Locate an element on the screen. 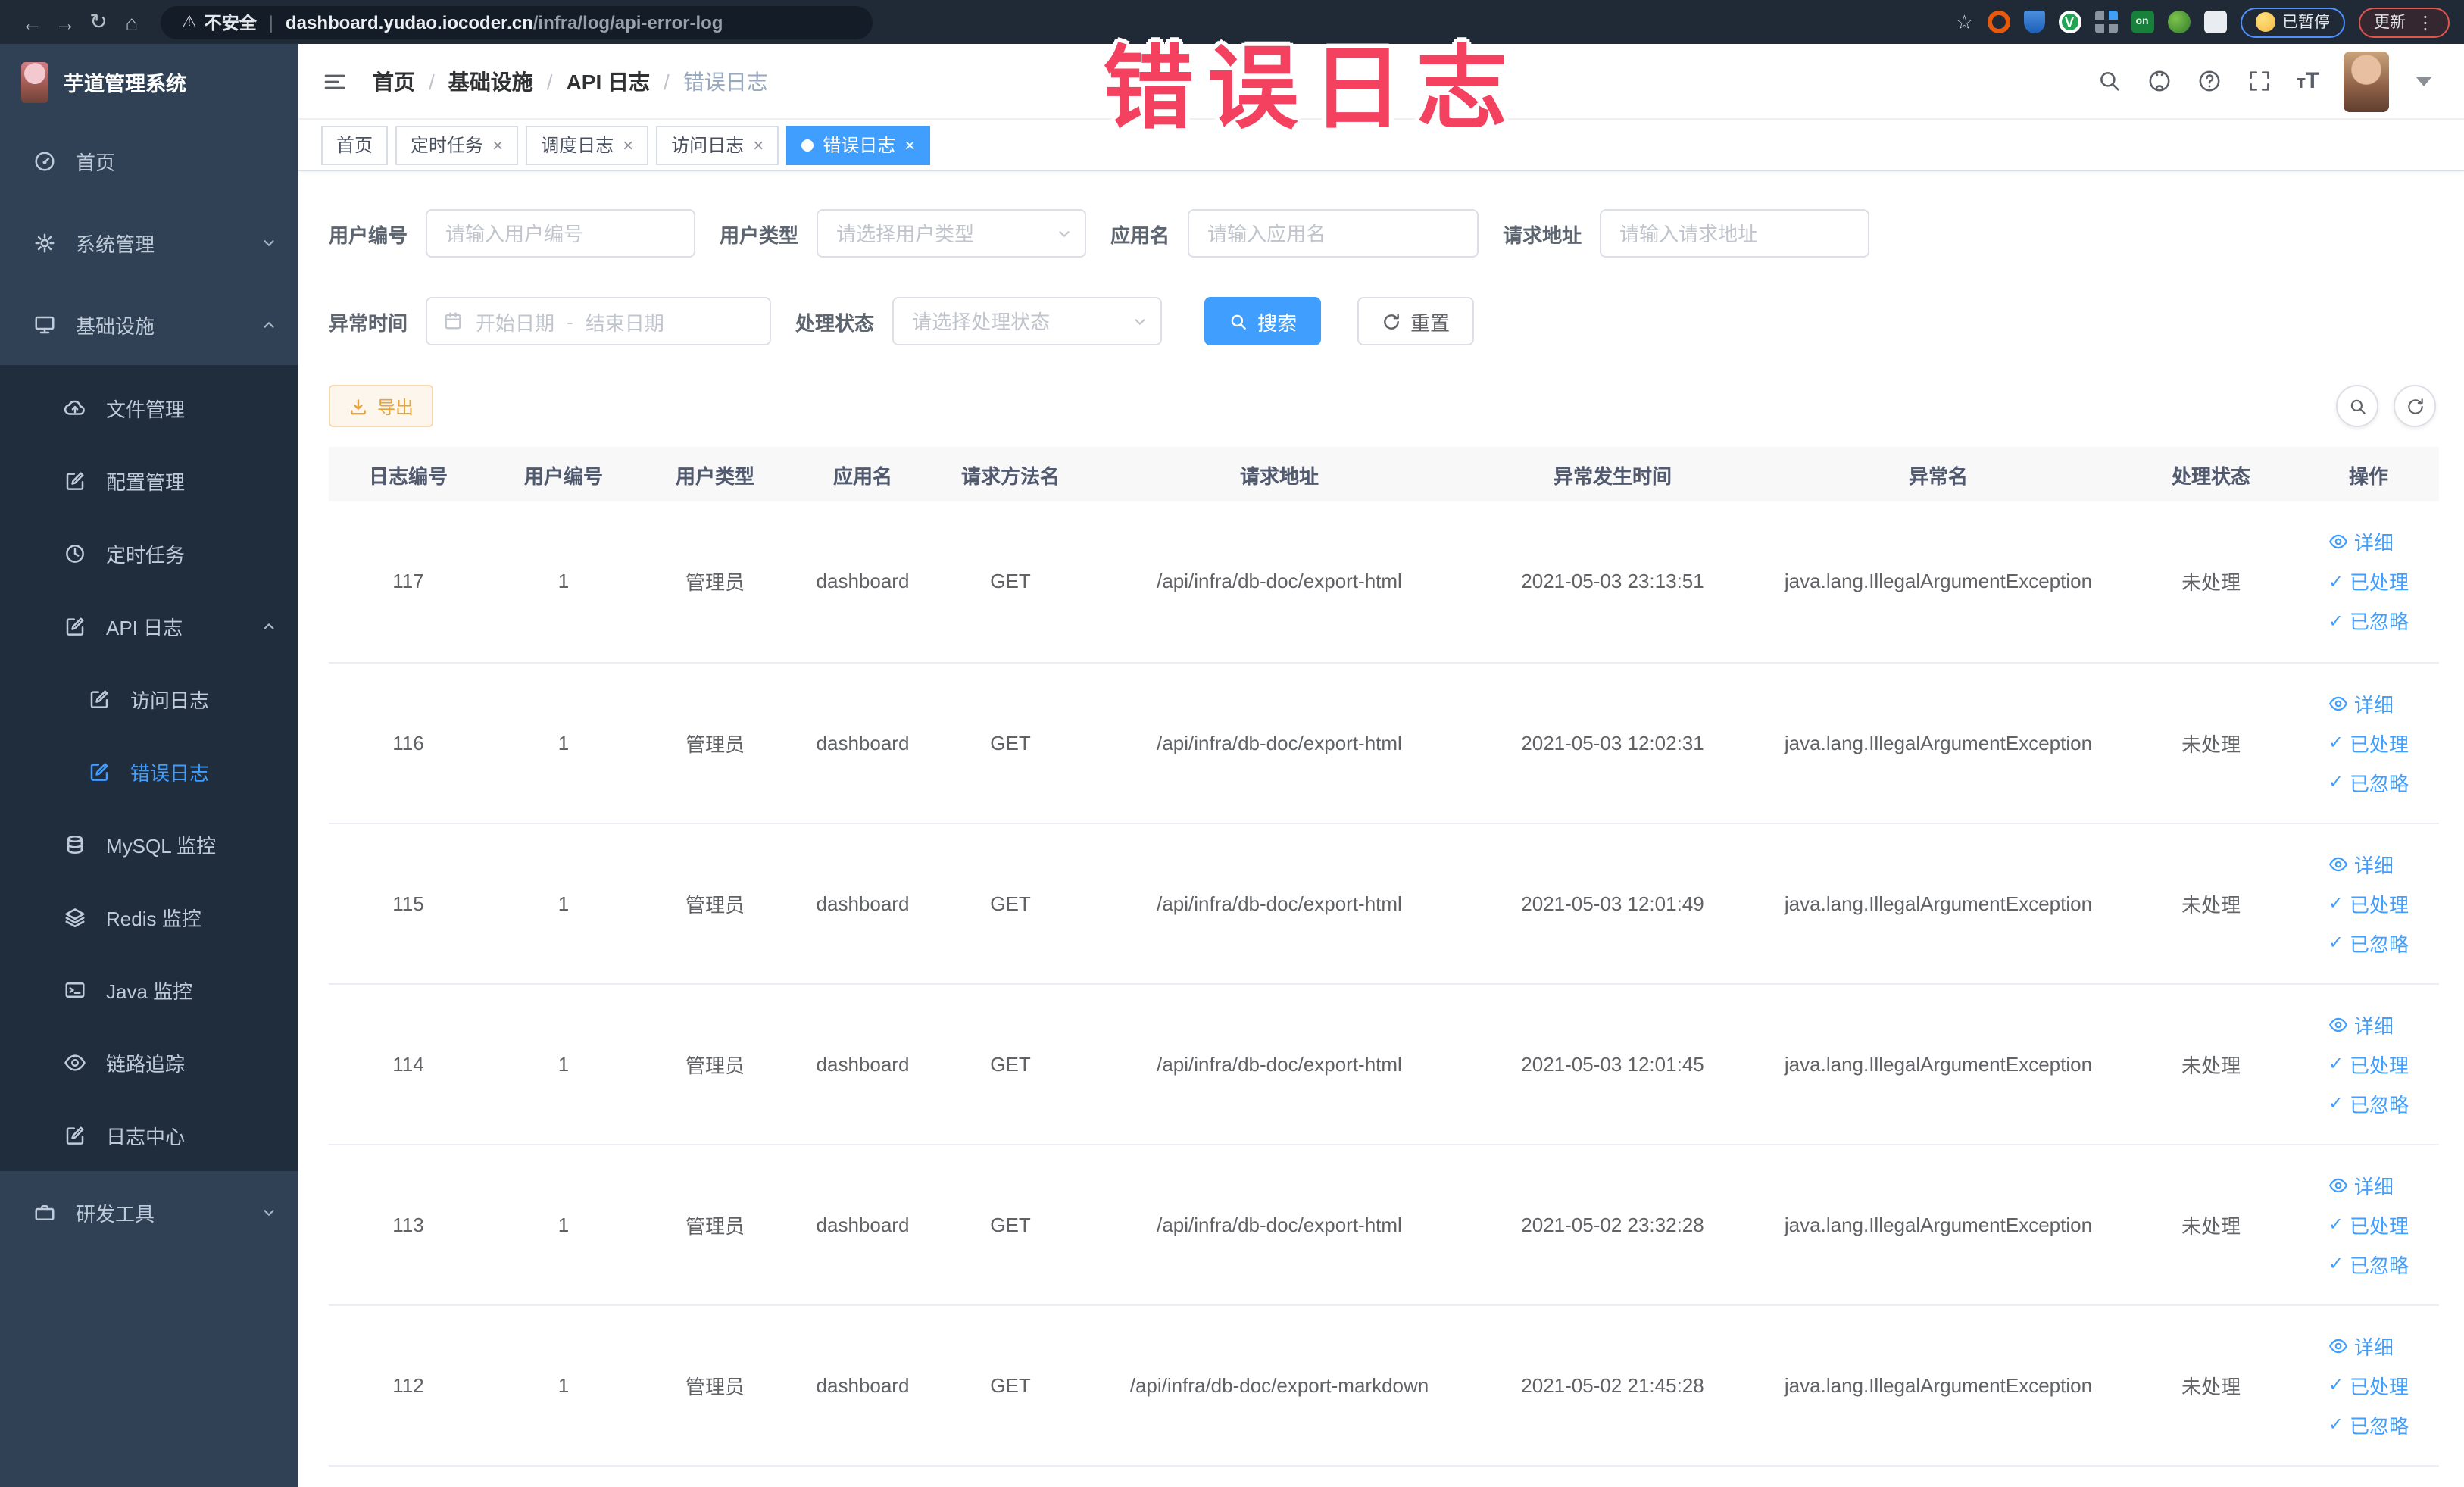  col-app-name: 应用名 is located at coordinates (863, 474).